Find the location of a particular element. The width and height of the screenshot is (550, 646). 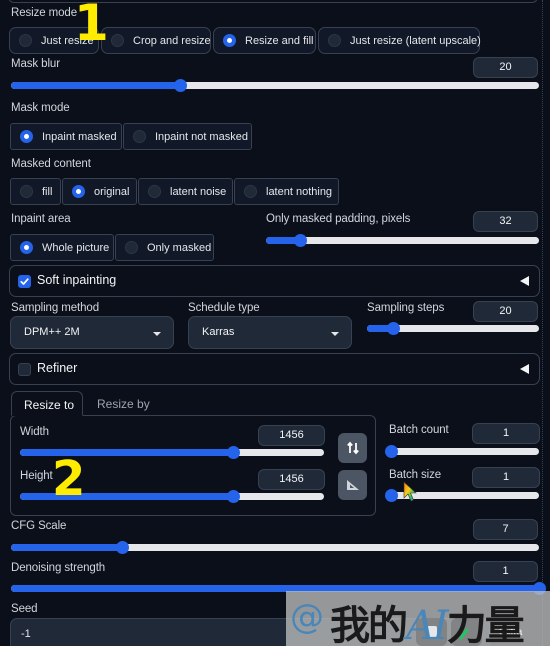

sampling-method-label: Sampling method is located at coordinates (55, 308).